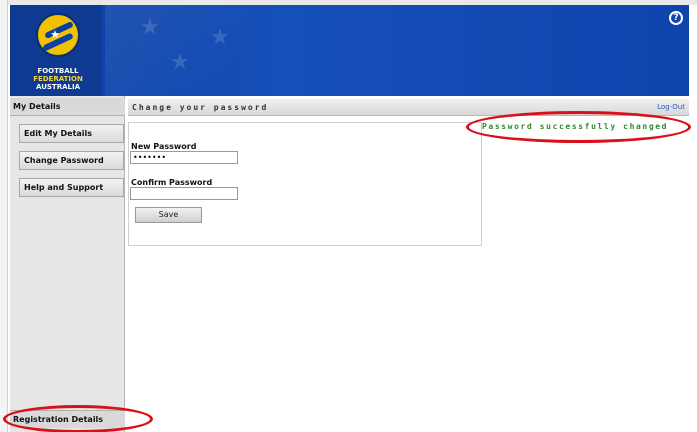 This screenshot has width=697, height=432. I want to click on confirm-password-field, so click(184, 193).